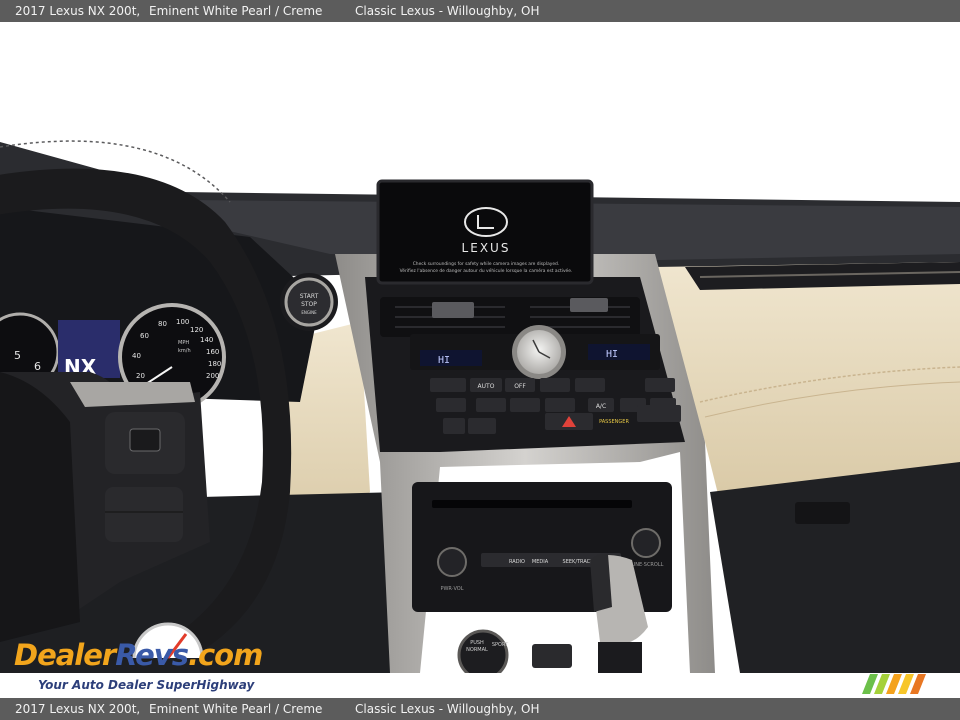  Describe the element at coordinates (491, 405) in the screenshot. I see `front-defrost-button` at that location.